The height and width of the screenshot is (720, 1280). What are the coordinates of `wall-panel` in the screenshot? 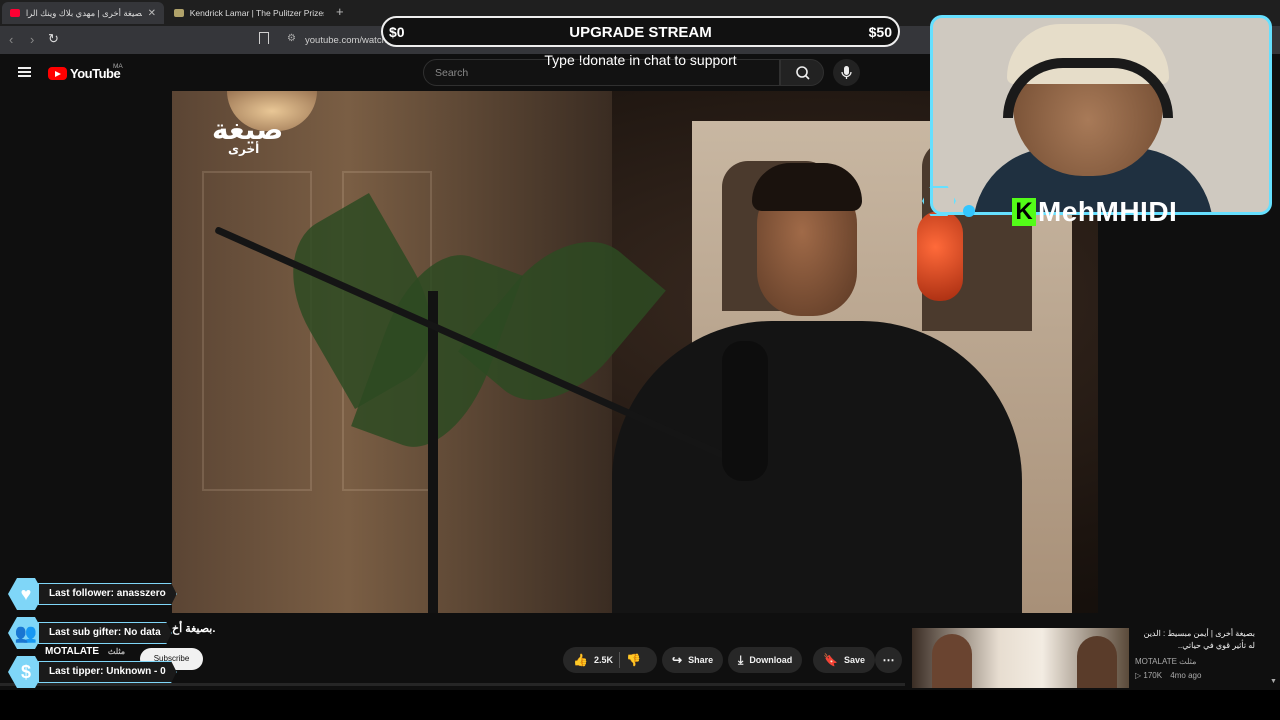 It's located at (257, 331).